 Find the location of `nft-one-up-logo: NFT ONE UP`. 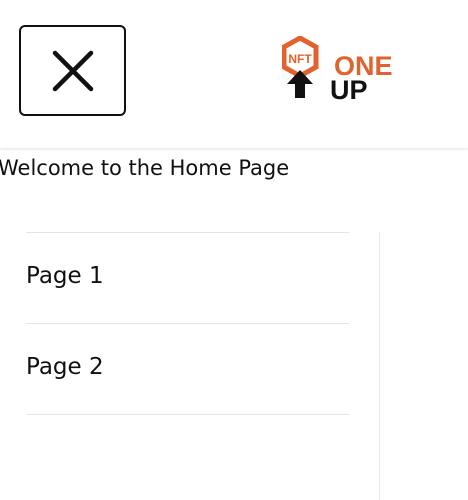

nft-one-up-logo: NFT ONE UP is located at coordinates (350, 69).